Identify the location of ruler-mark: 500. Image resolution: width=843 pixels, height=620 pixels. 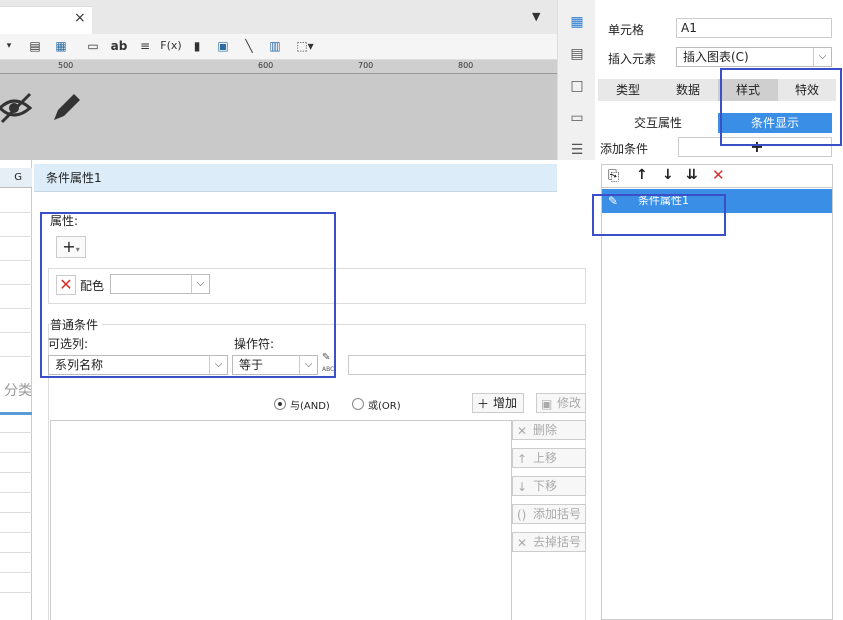
(66, 65).